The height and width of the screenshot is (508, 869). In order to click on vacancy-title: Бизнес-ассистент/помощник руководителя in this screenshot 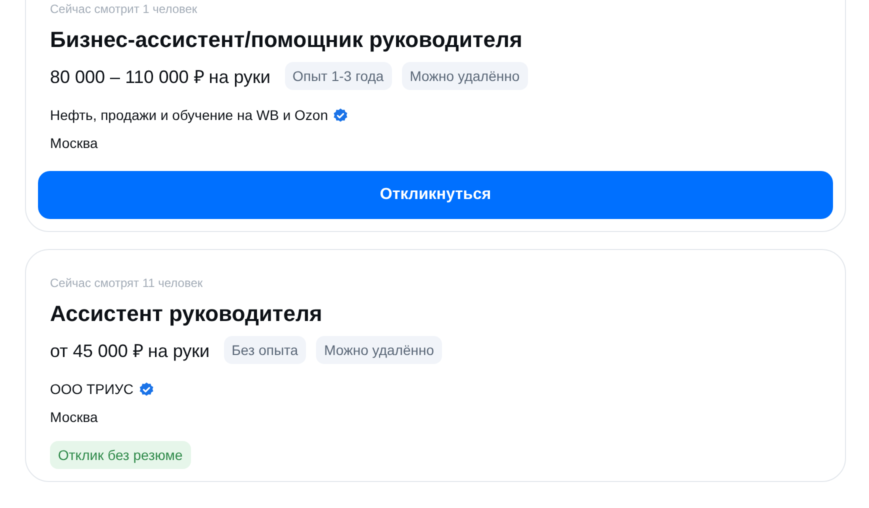, I will do `click(441, 40)`.